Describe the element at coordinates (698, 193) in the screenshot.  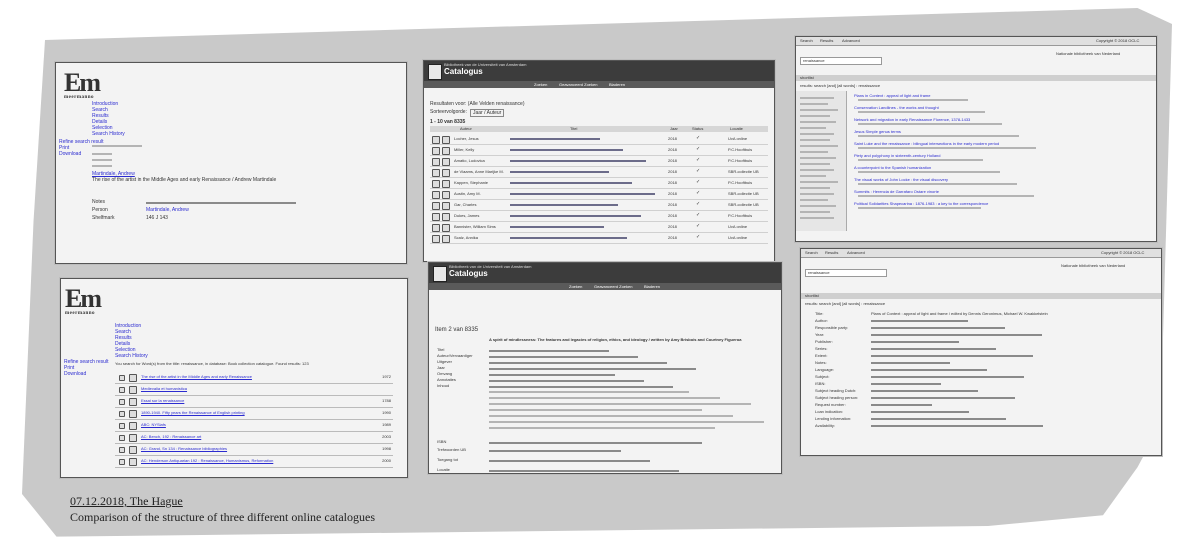
I see `checkmark-icon: ✓` at that location.